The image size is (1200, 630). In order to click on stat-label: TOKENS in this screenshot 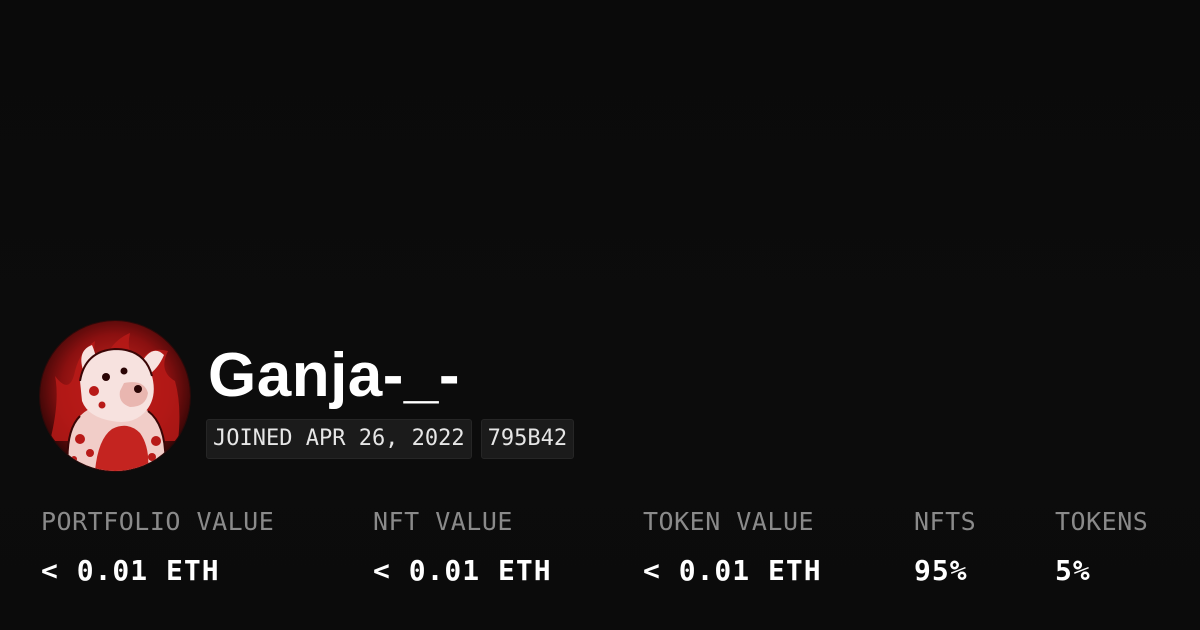, I will do `click(1102, 521)`.